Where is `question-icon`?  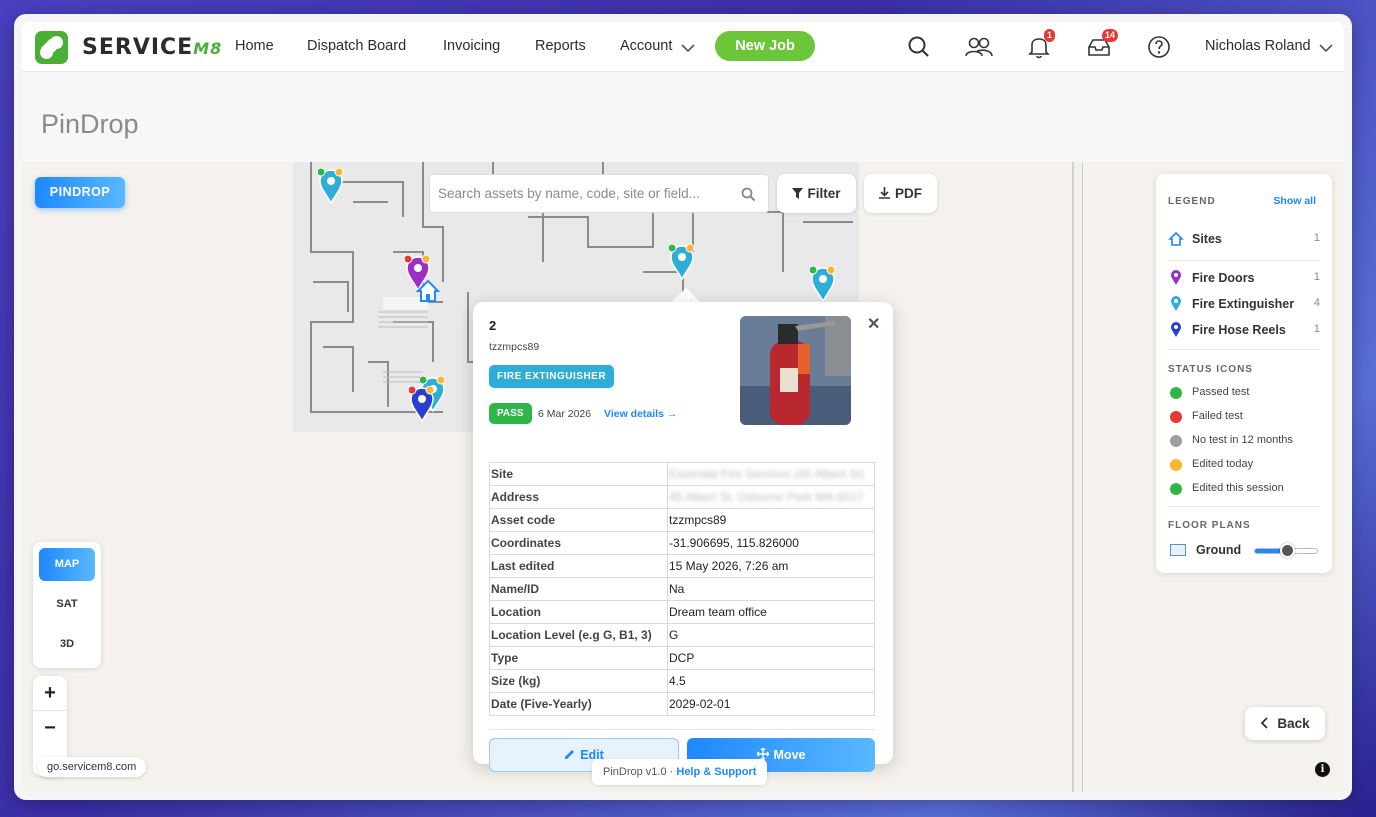
question-icon is located at coordinates (1176, 441).